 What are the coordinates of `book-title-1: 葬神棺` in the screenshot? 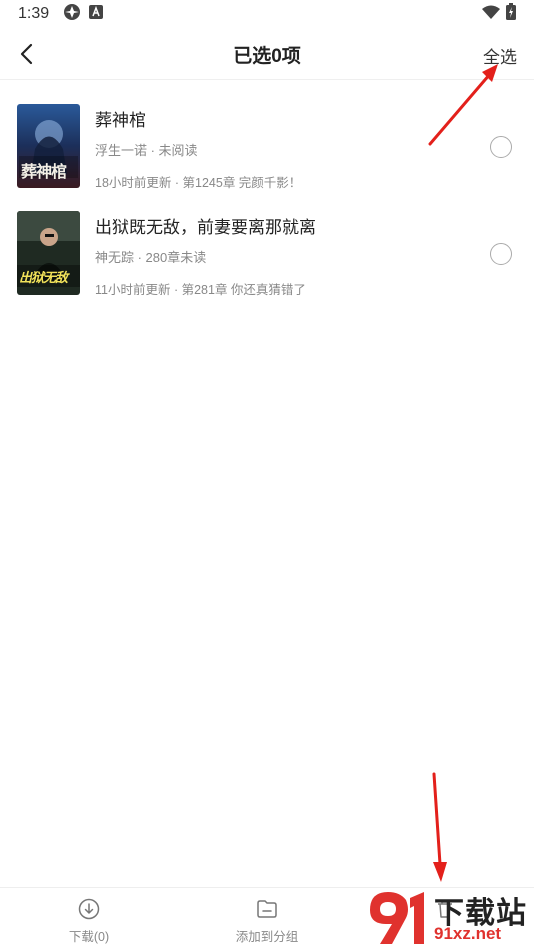 It's located at (120, 120).